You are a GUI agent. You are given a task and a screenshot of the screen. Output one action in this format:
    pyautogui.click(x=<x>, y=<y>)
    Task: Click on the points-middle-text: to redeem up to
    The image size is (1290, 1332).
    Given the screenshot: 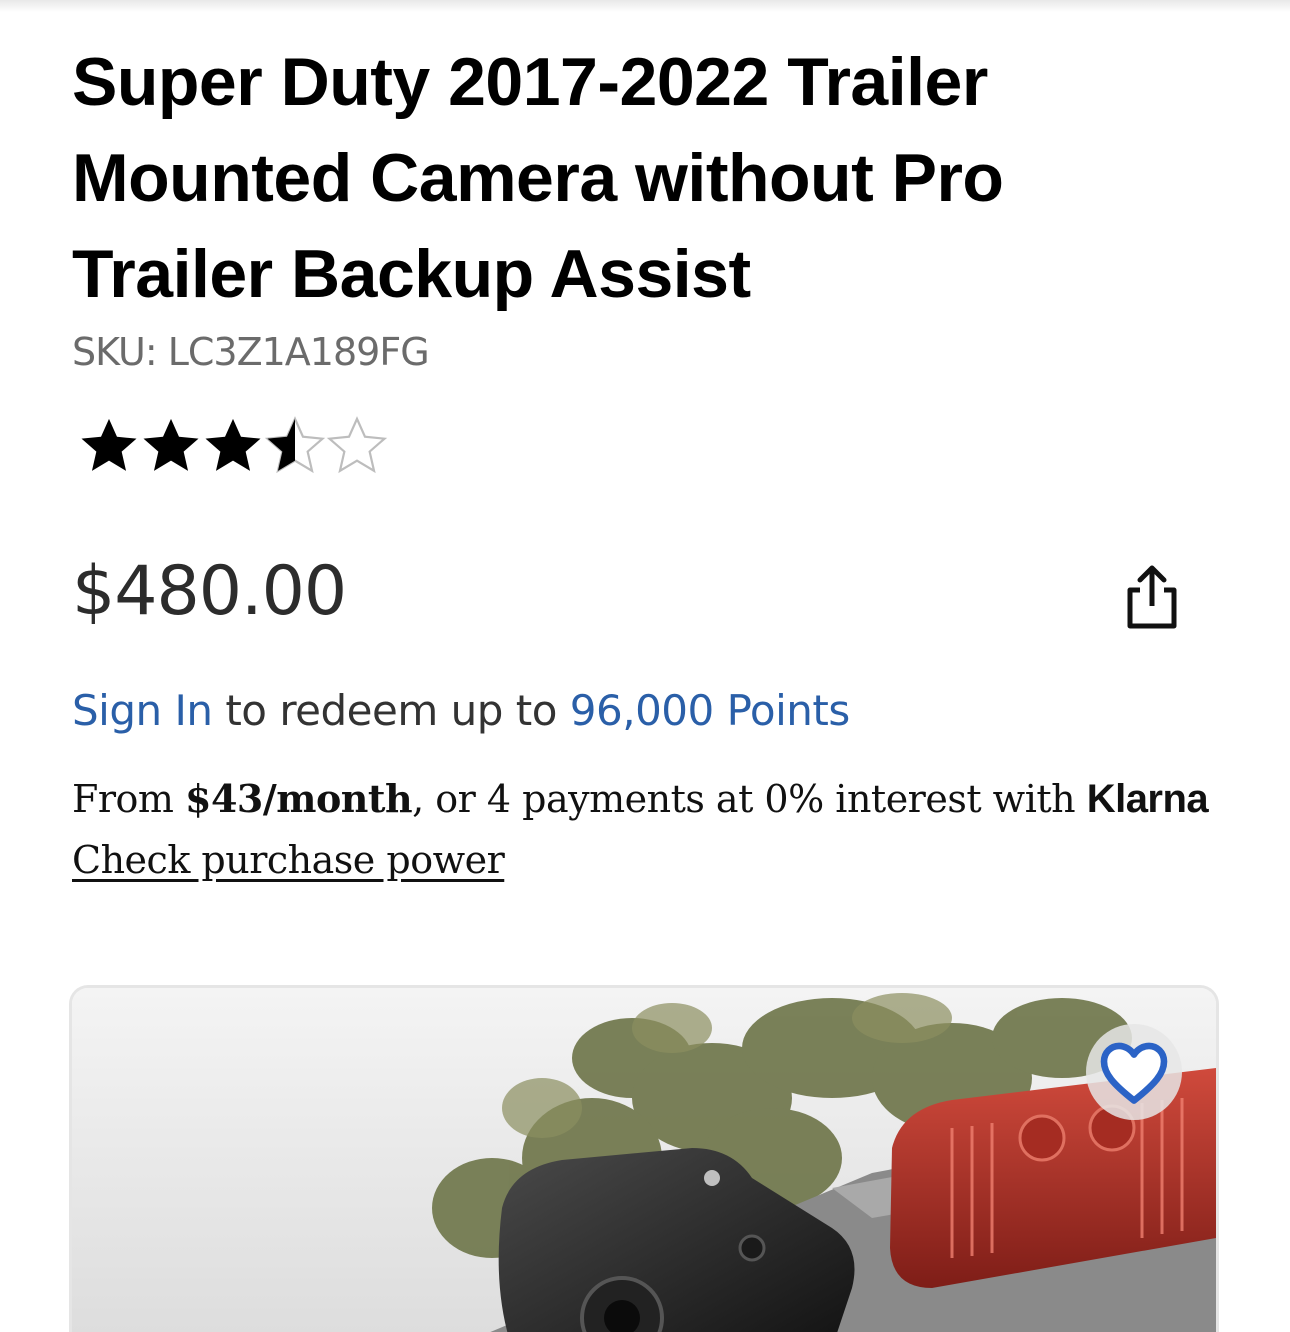 What is the action you would take?
    pyautogui.click(x=391, y=710)
    